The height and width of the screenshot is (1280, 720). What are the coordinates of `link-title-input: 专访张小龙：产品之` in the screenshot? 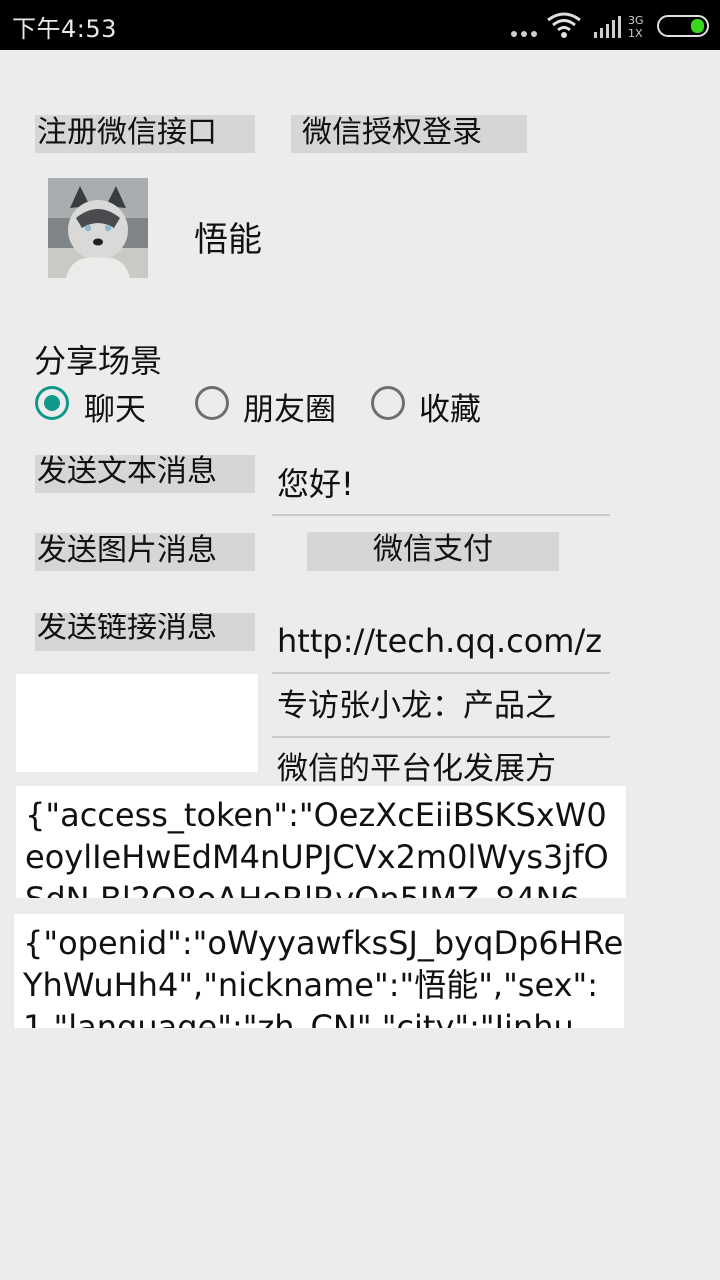 It's located at (441, 709).